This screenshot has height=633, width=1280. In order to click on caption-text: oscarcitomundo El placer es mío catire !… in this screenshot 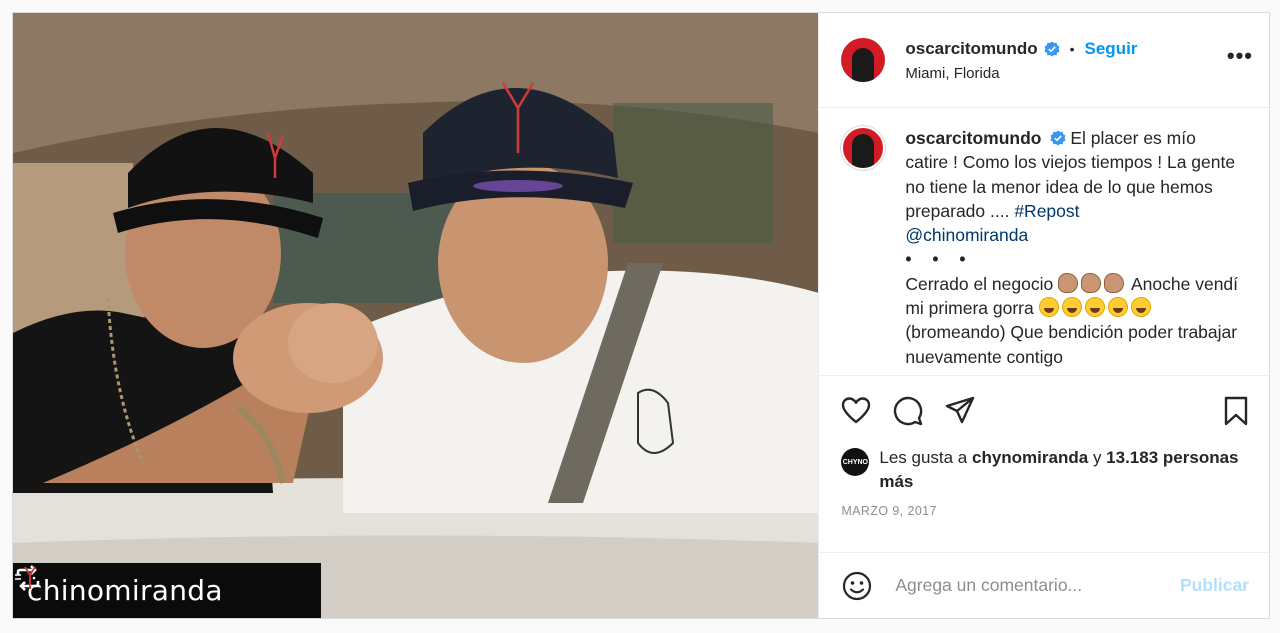, I will do `click(1072, 250)`.